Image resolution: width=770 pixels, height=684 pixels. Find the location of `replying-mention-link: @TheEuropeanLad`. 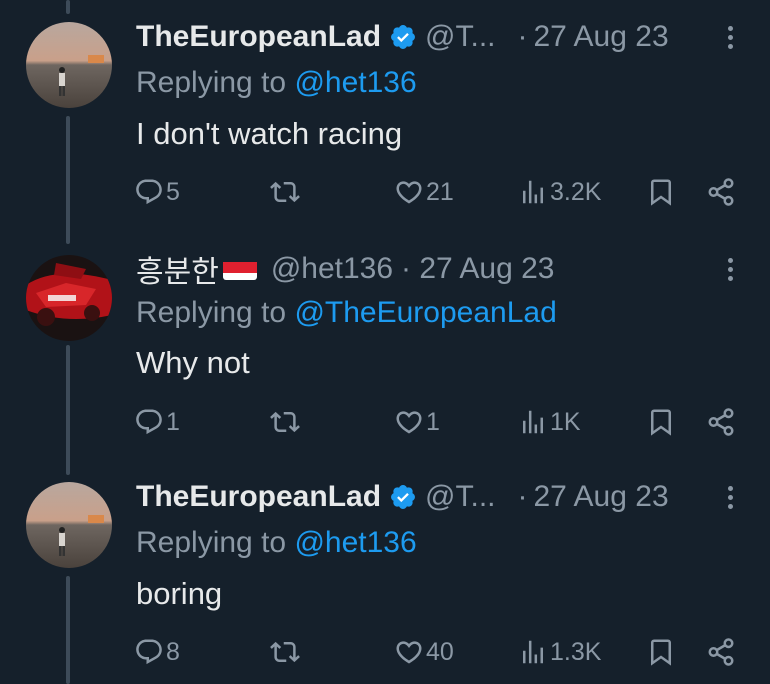

replying-mention-link: @TheEuropeanLad is located at coordinates (425, 312).